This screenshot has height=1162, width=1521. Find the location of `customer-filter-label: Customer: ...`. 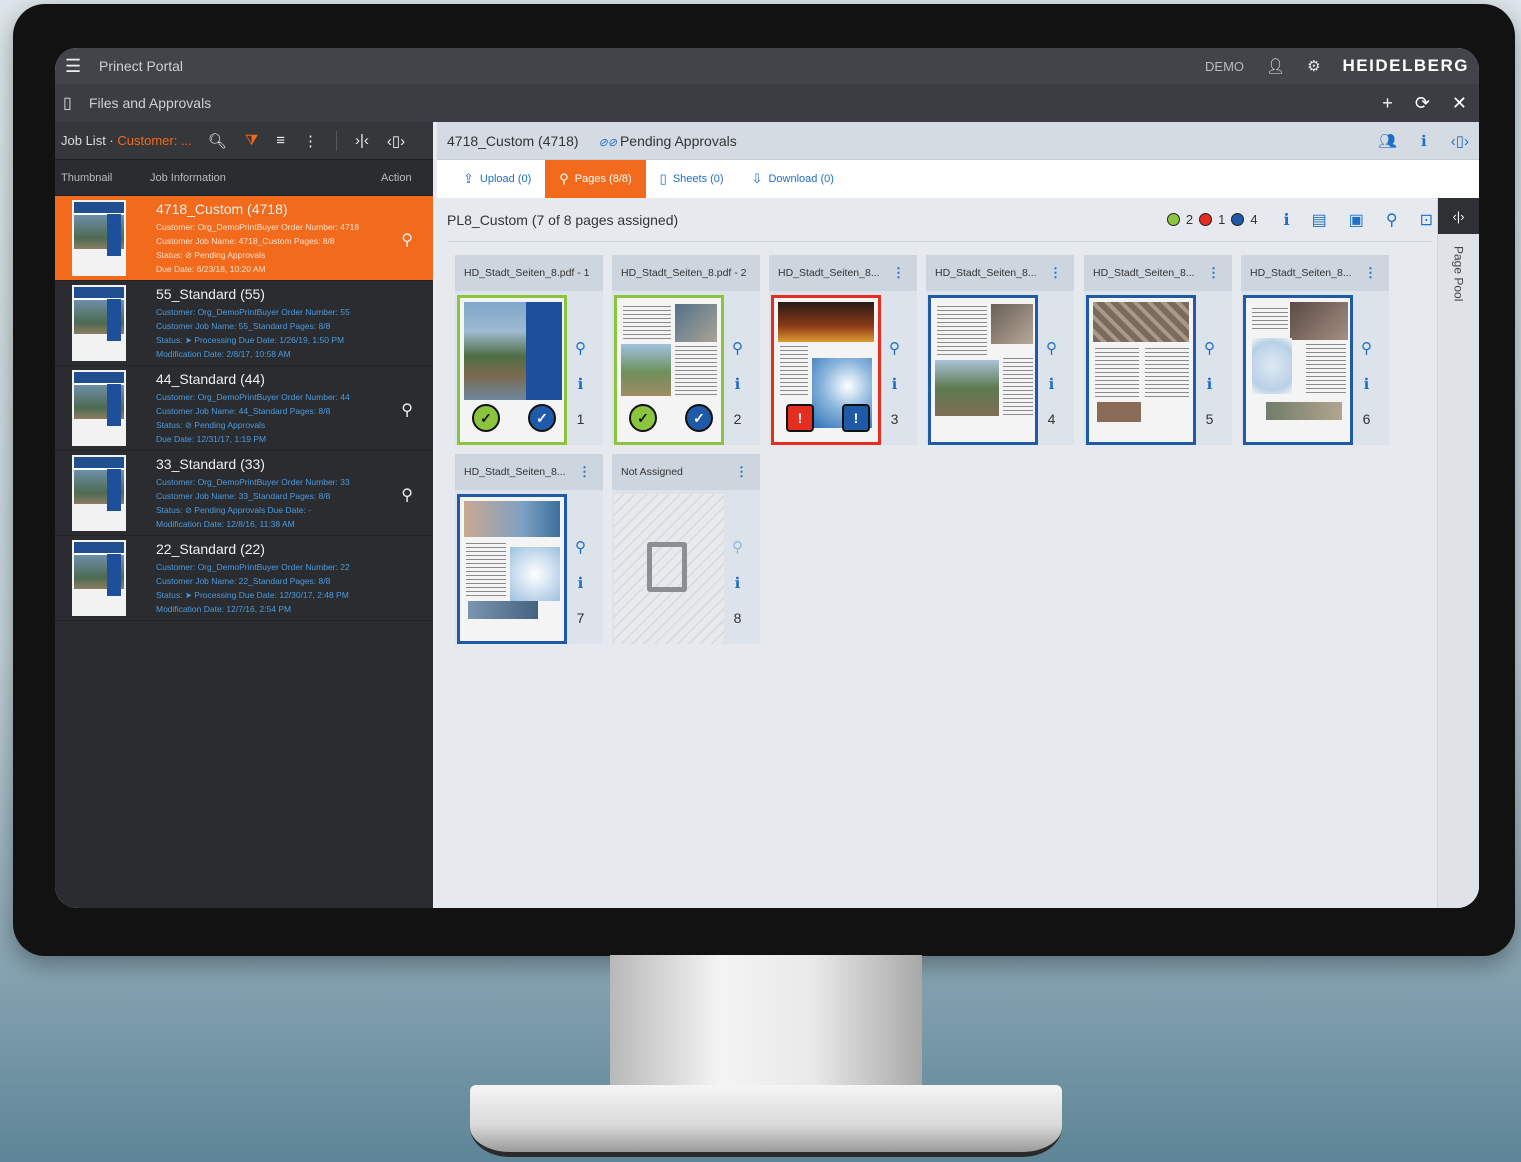

customer-filter-label: Customer: ... is located at coordinates (154, 140).